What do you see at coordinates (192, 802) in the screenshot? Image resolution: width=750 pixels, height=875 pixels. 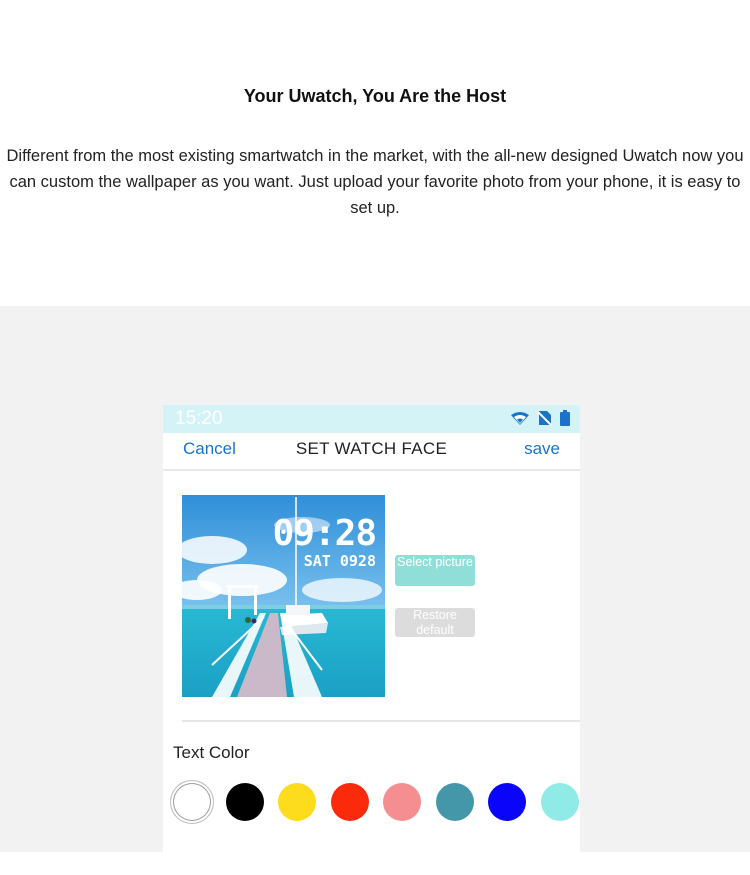 I see `color-swatch-white` at bounding box center [192, 802].